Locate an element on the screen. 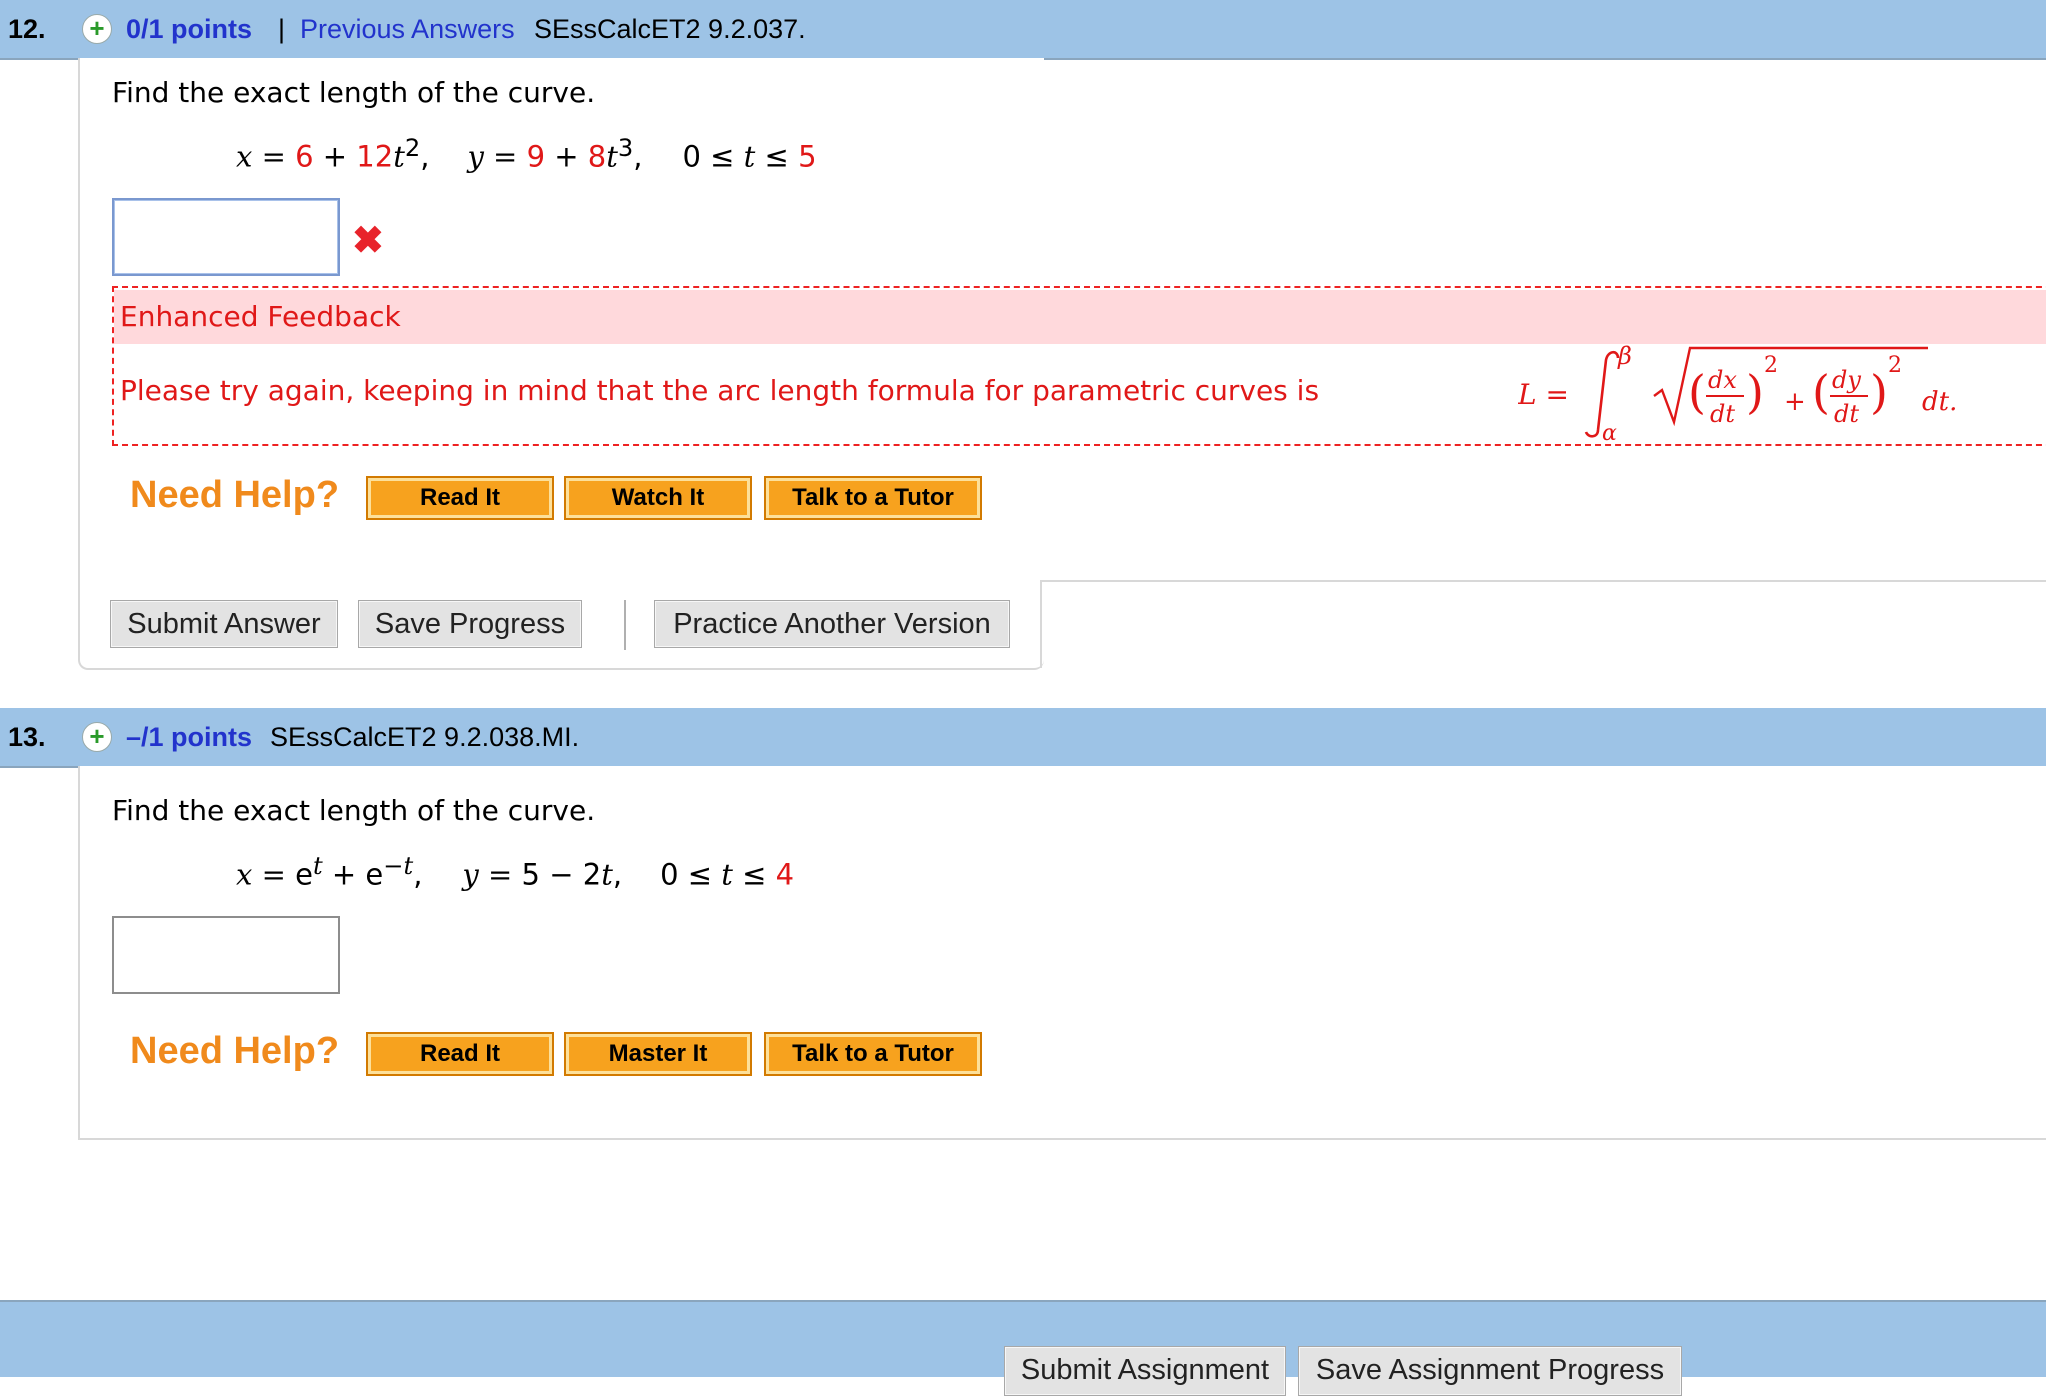 Image resolution: width=2046 pixels, height=1396 pixels. watch-it-button: Watch It is located at coordinates (658, 498).